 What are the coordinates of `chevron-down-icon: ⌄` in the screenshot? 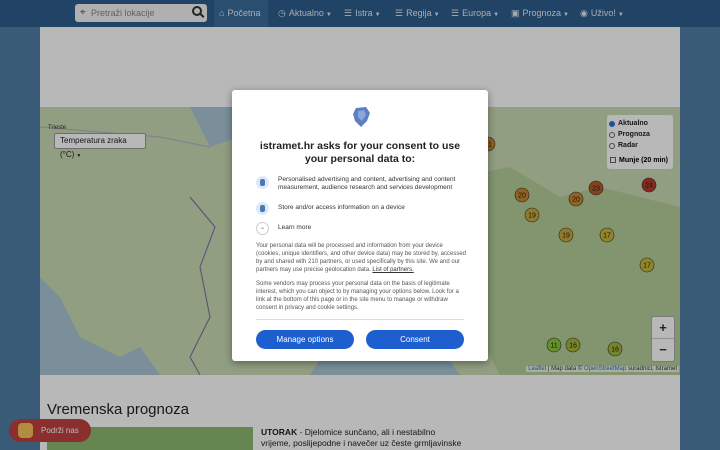 It's located at (262, 228).